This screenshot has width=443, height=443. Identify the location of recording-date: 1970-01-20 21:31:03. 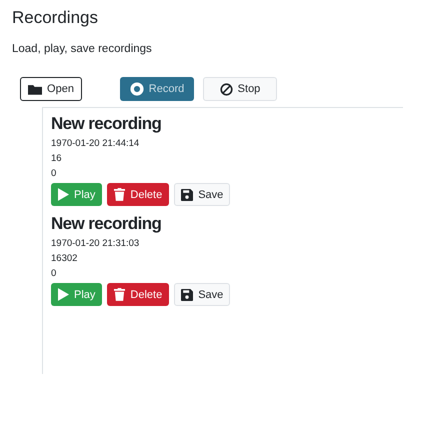
(95, 244).